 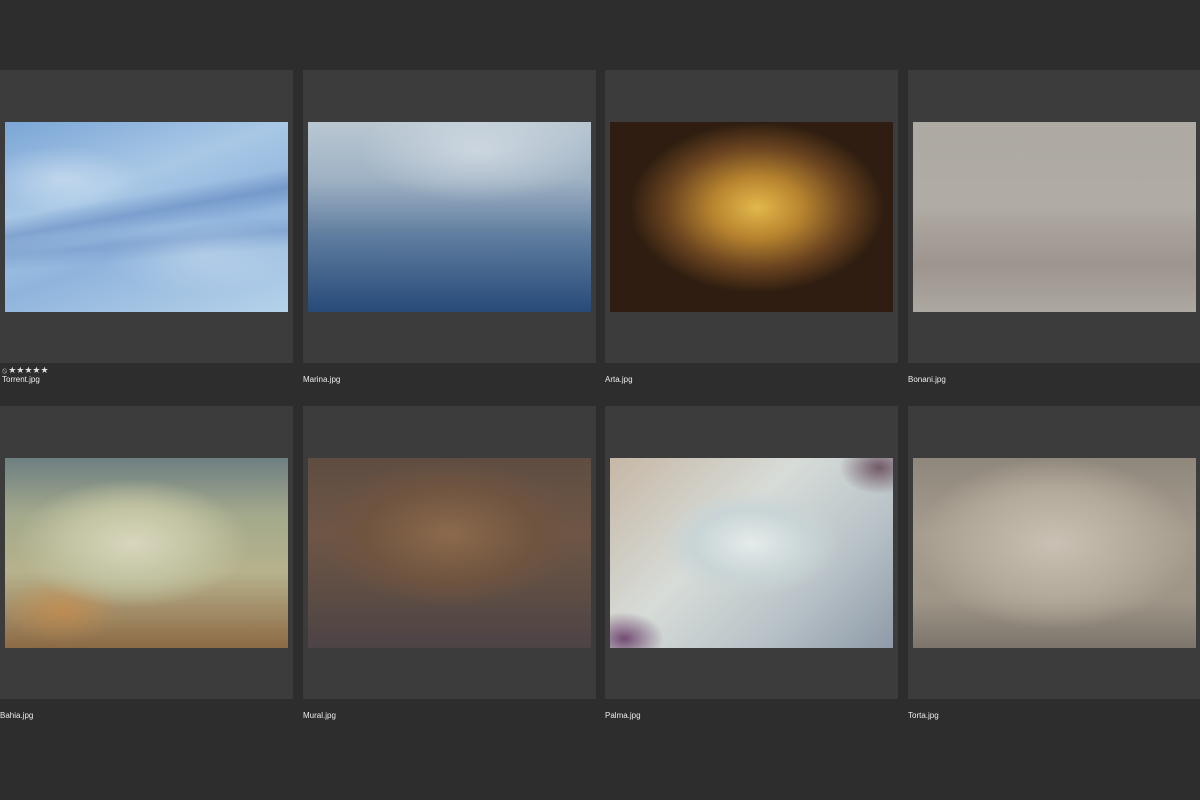 I want to click on star-rating: ★★★★★, so click(x=28, y=370).